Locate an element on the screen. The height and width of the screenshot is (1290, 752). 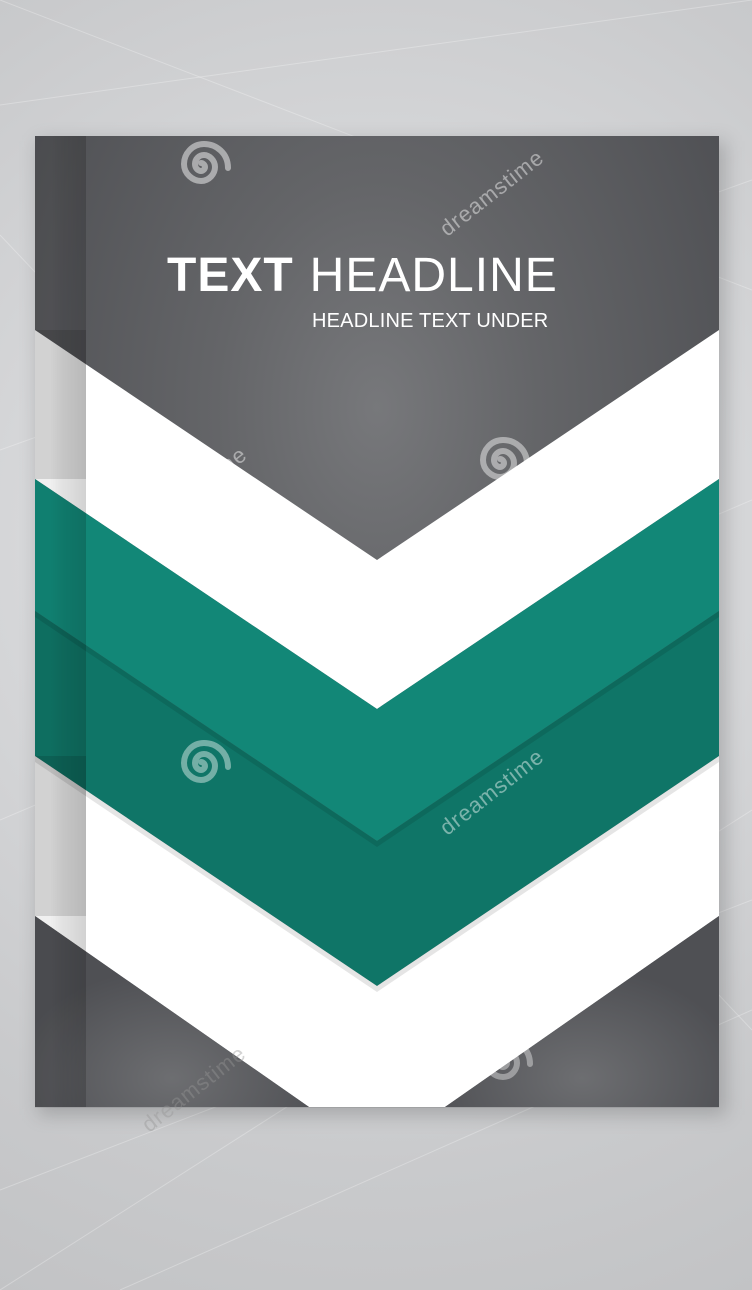
cover-title: TEXT HEADLINE is located at coordinates (367, 276).